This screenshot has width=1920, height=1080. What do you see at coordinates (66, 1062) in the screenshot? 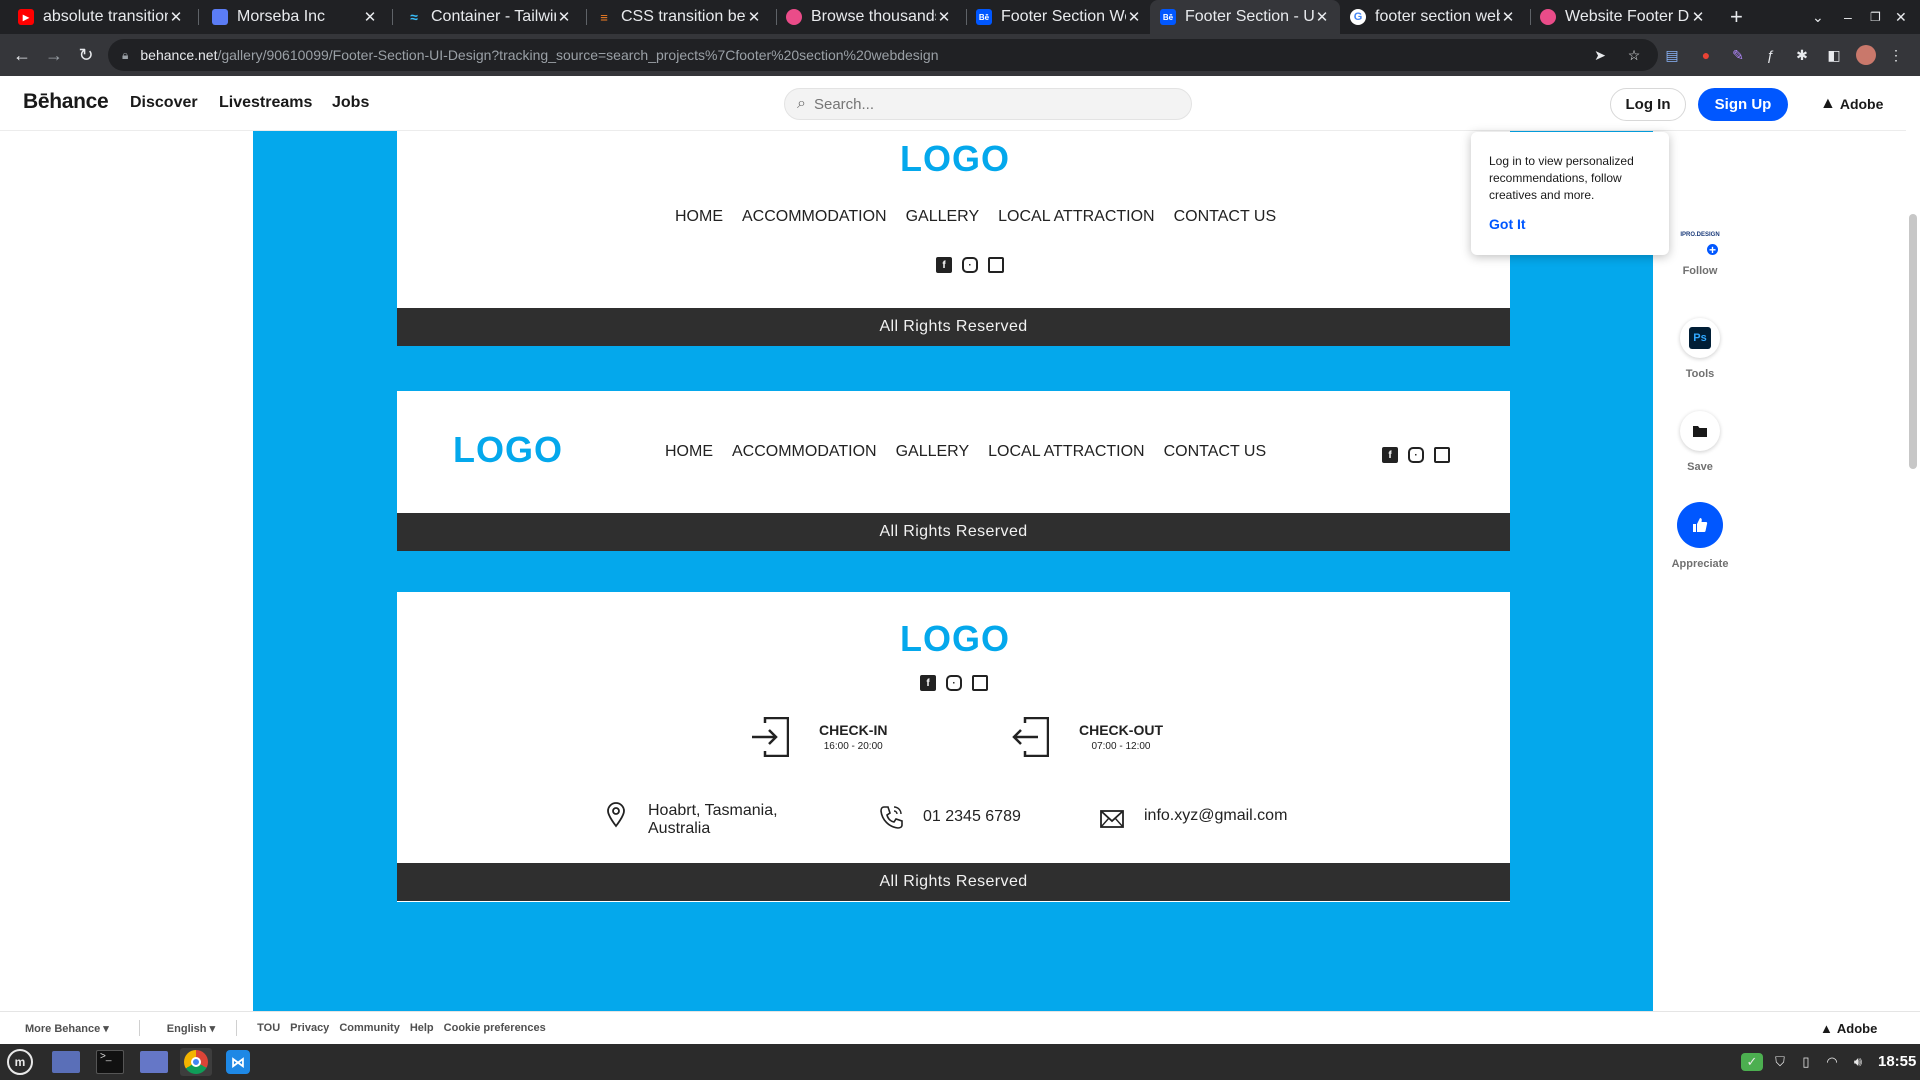
I see `show-desktop-icon` at bounding box center [66, 1062].